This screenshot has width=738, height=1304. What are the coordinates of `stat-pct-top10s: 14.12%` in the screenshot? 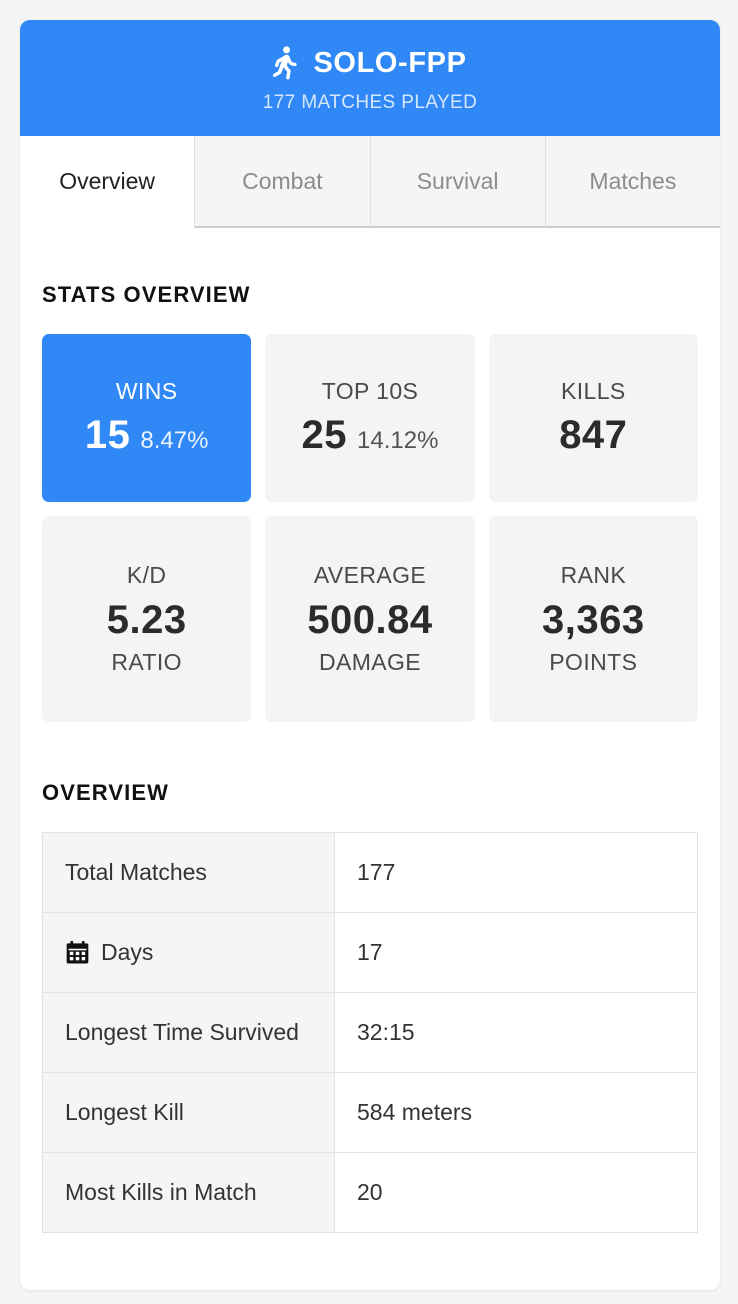 It's located at (398, 441).